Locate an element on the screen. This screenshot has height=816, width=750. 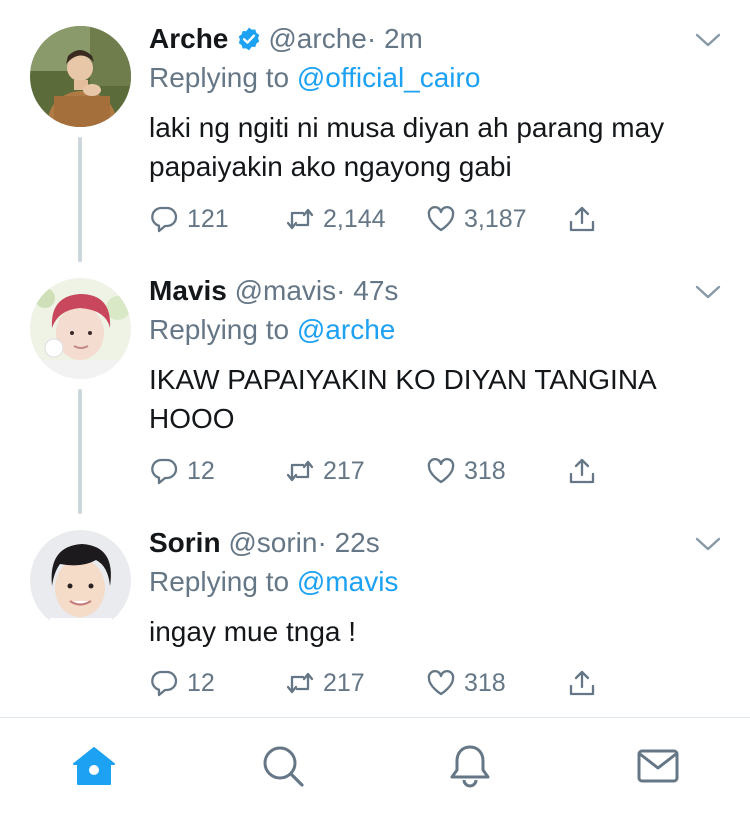
tweet-header: Sorin @sorin· 22s is located at coordinates (264, 543).